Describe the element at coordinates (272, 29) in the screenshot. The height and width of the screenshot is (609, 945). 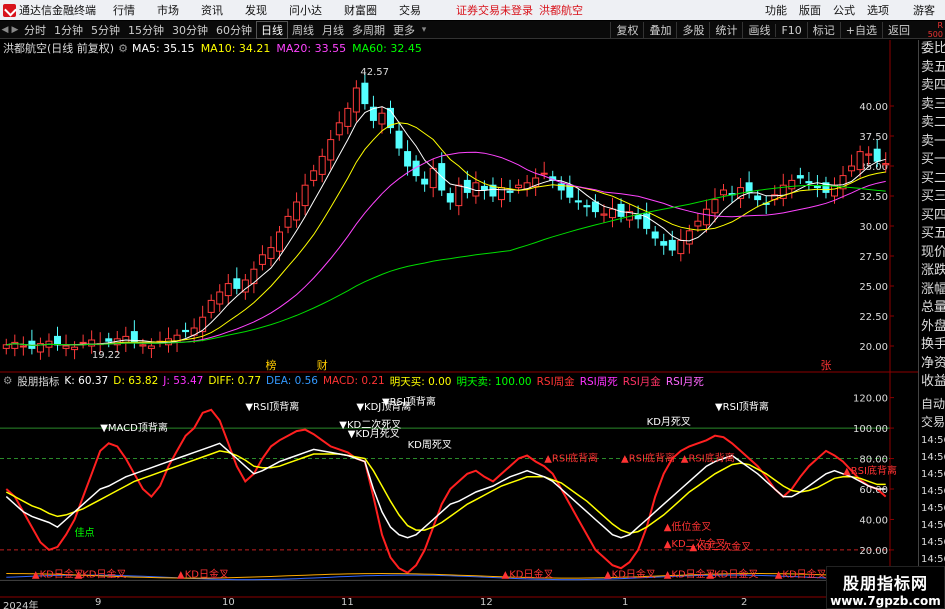
I see `period-daily: 日线` at that location.